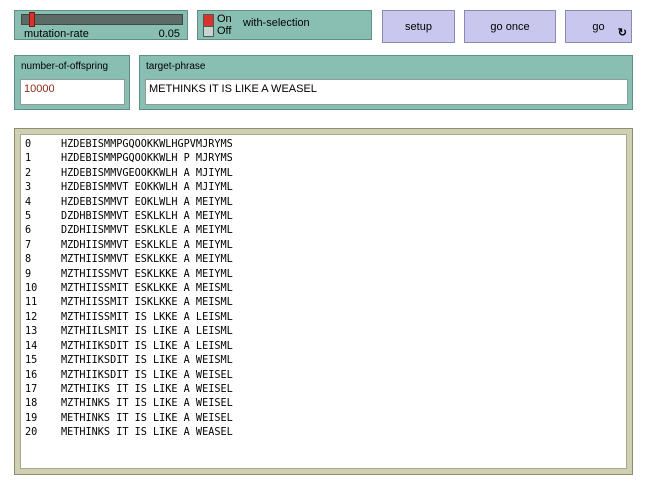  Describe the element at coordinates (147, 404) in the screenshot. I see `phrase-text: MZTHINKS IT IS LIKE A WEISEL` at that location.